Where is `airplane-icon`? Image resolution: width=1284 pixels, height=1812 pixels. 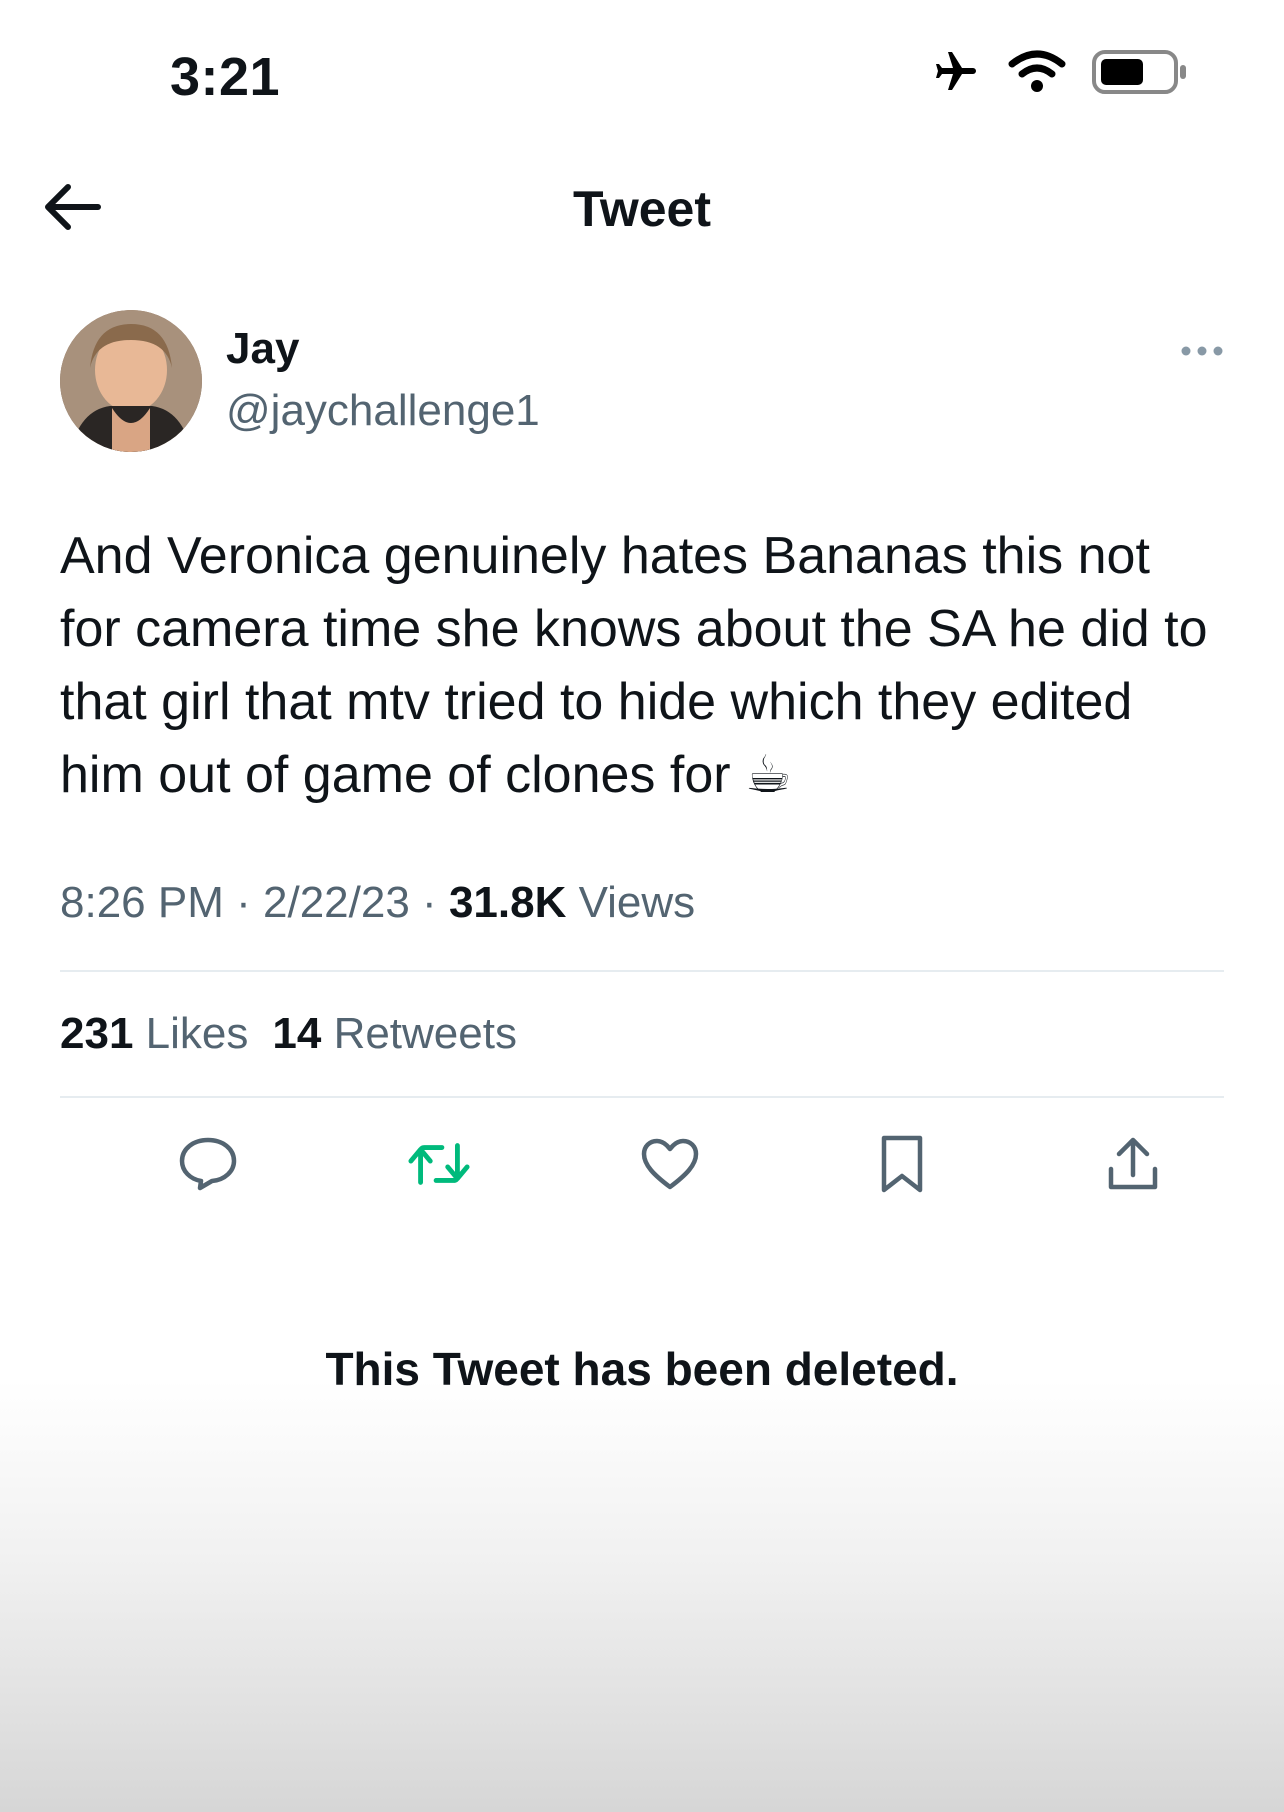 airplane-icon is located at coordinates (956, 72).